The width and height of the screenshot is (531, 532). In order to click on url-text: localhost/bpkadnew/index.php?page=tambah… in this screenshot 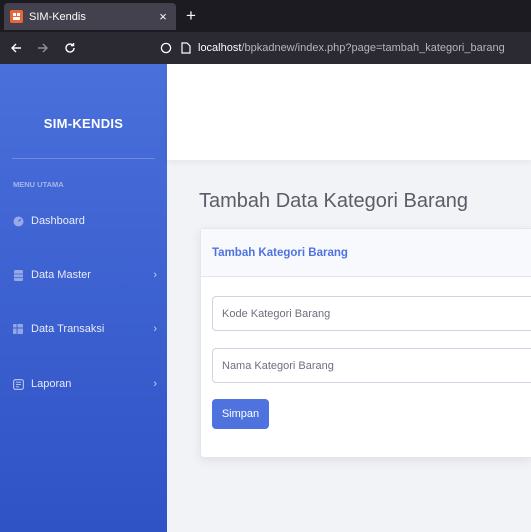, I will do `click(351, 48)`.